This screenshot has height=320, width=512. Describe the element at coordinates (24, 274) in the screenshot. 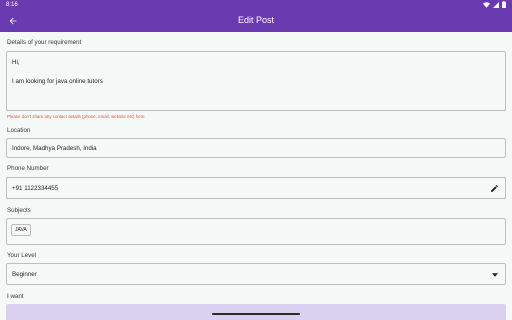

I see `level-value: Beginner` at that location.